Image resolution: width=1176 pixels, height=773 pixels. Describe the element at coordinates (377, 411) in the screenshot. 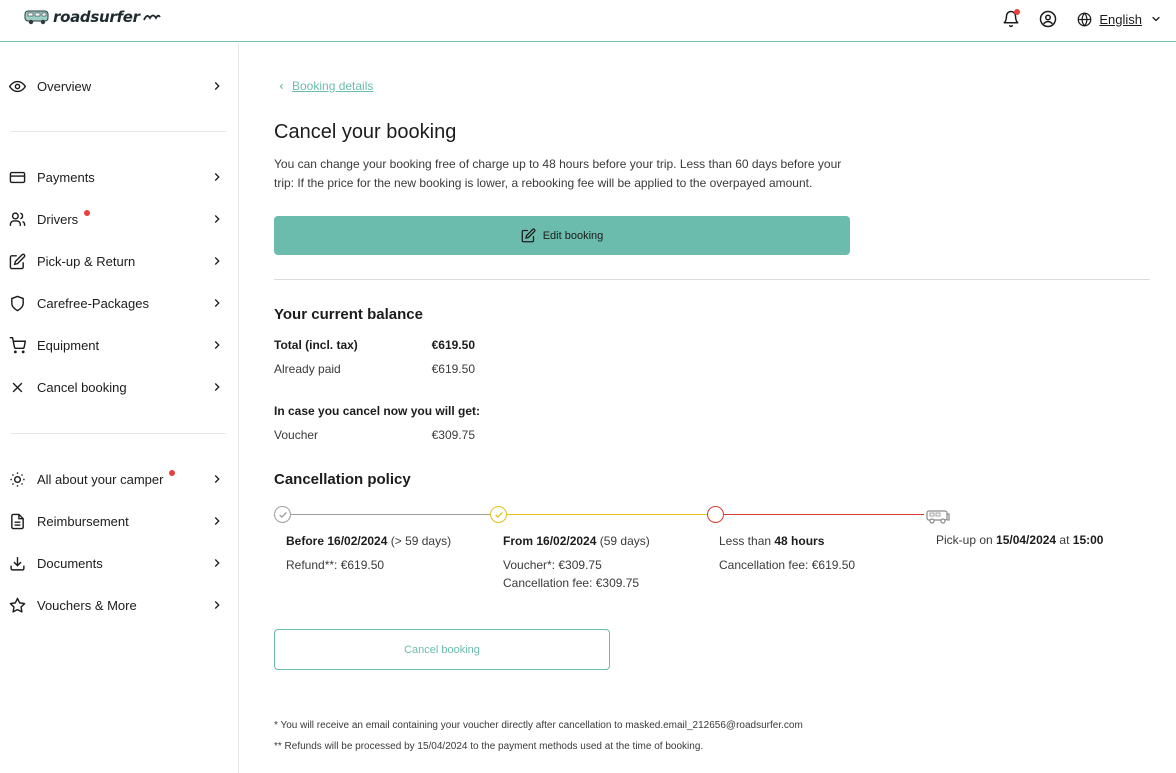

I see `cancel-refund-heading: In case you cancel now you will get:` at that location.